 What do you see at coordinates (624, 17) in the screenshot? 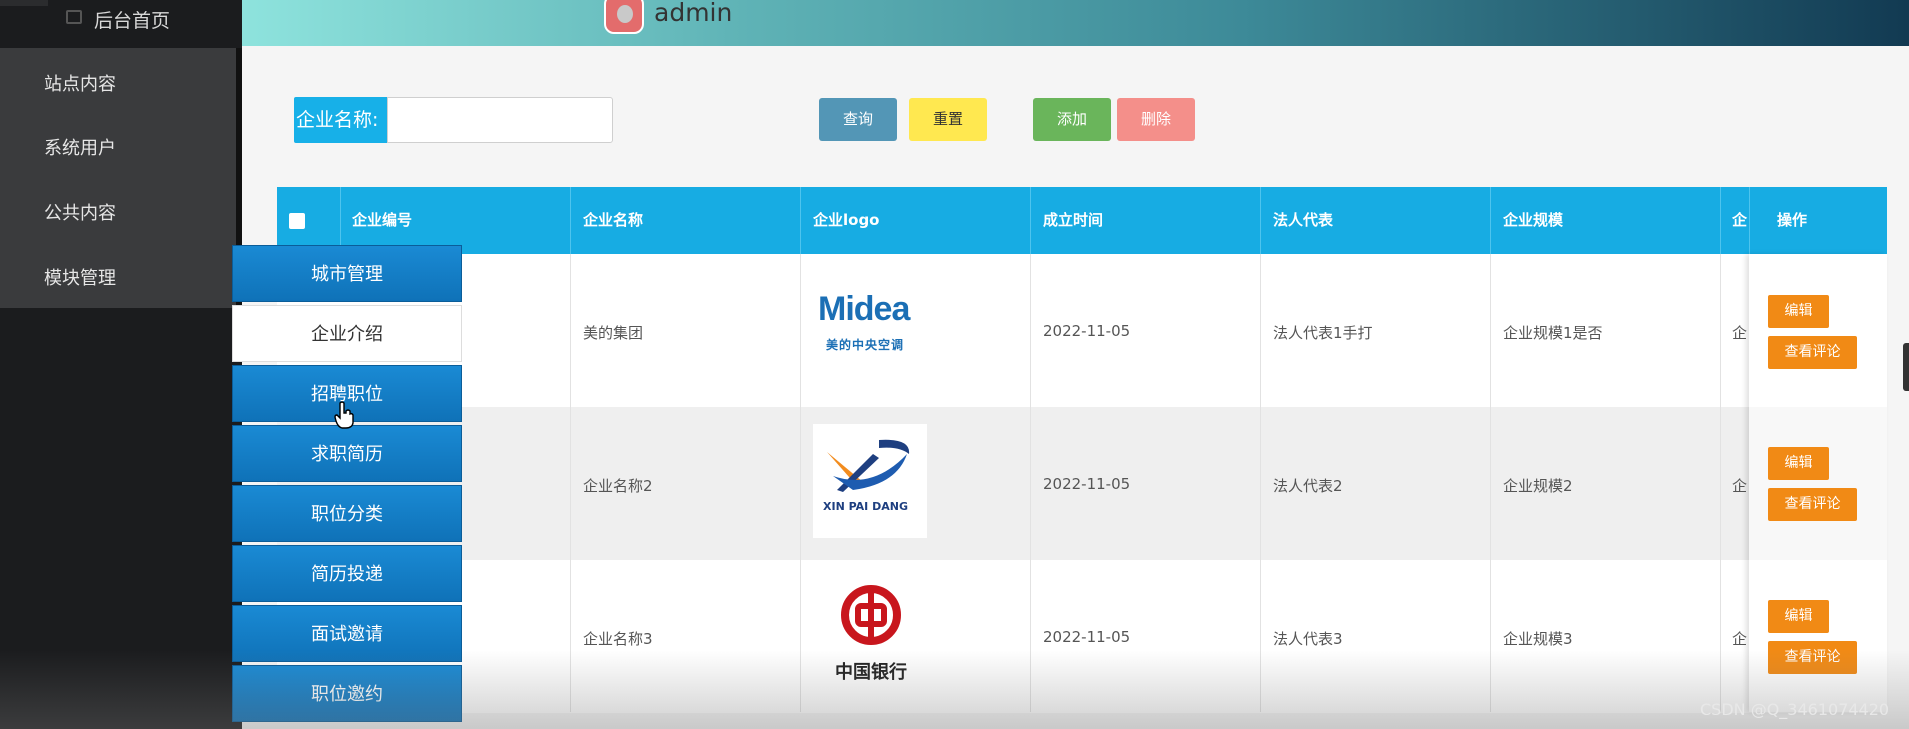
I see `user-avatar` at bounding box center [624, 17].